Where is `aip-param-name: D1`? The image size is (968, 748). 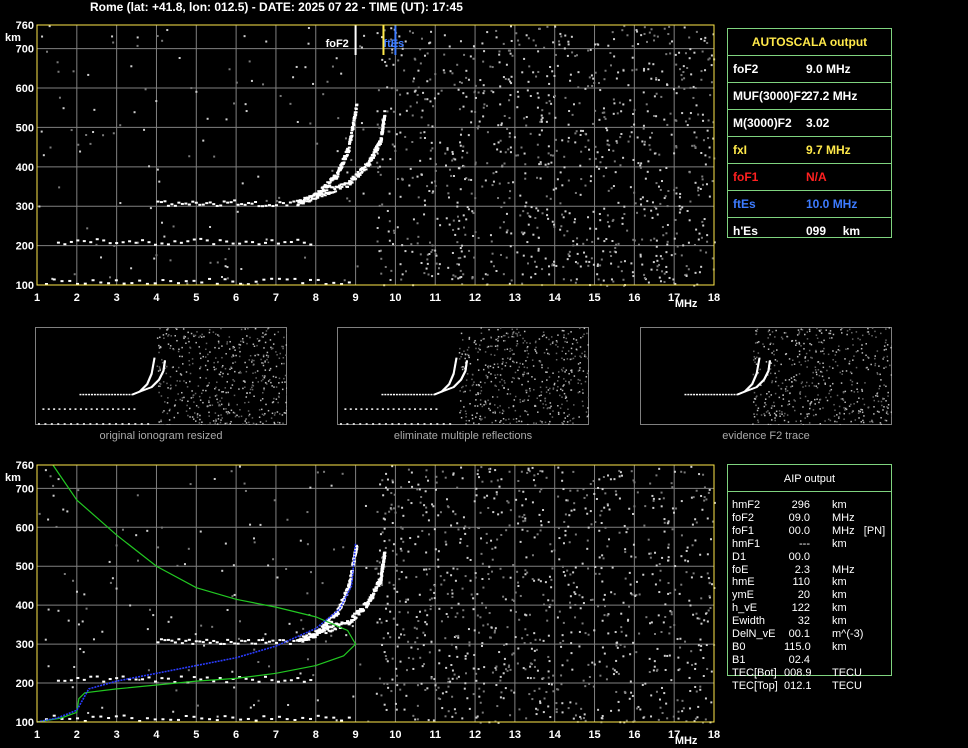
aip-param-name: D1 is located at coordinates (739, 556).